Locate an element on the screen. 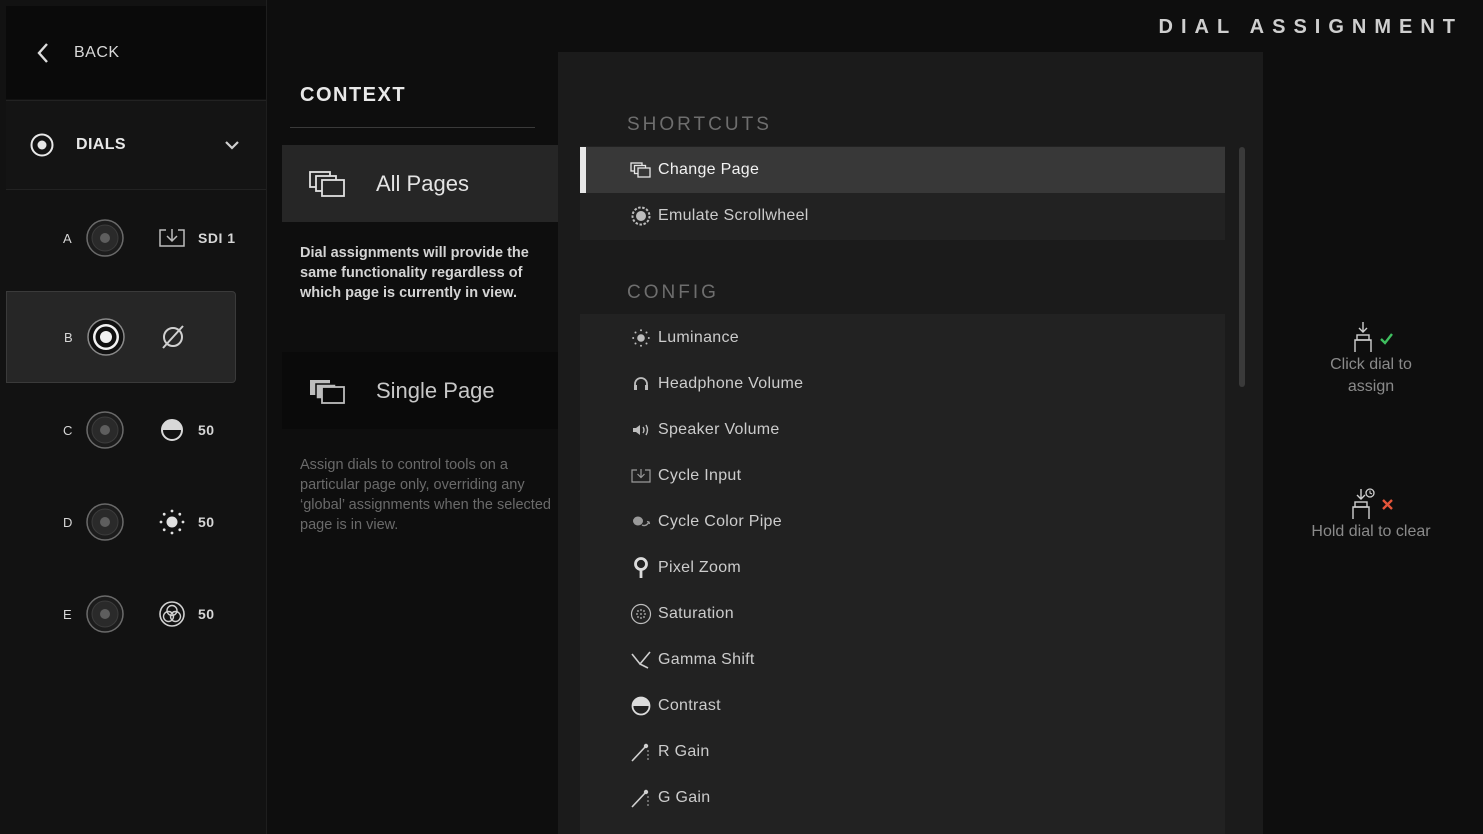  list-item-label: Gamma Shift is located at coordinates (706, 659).